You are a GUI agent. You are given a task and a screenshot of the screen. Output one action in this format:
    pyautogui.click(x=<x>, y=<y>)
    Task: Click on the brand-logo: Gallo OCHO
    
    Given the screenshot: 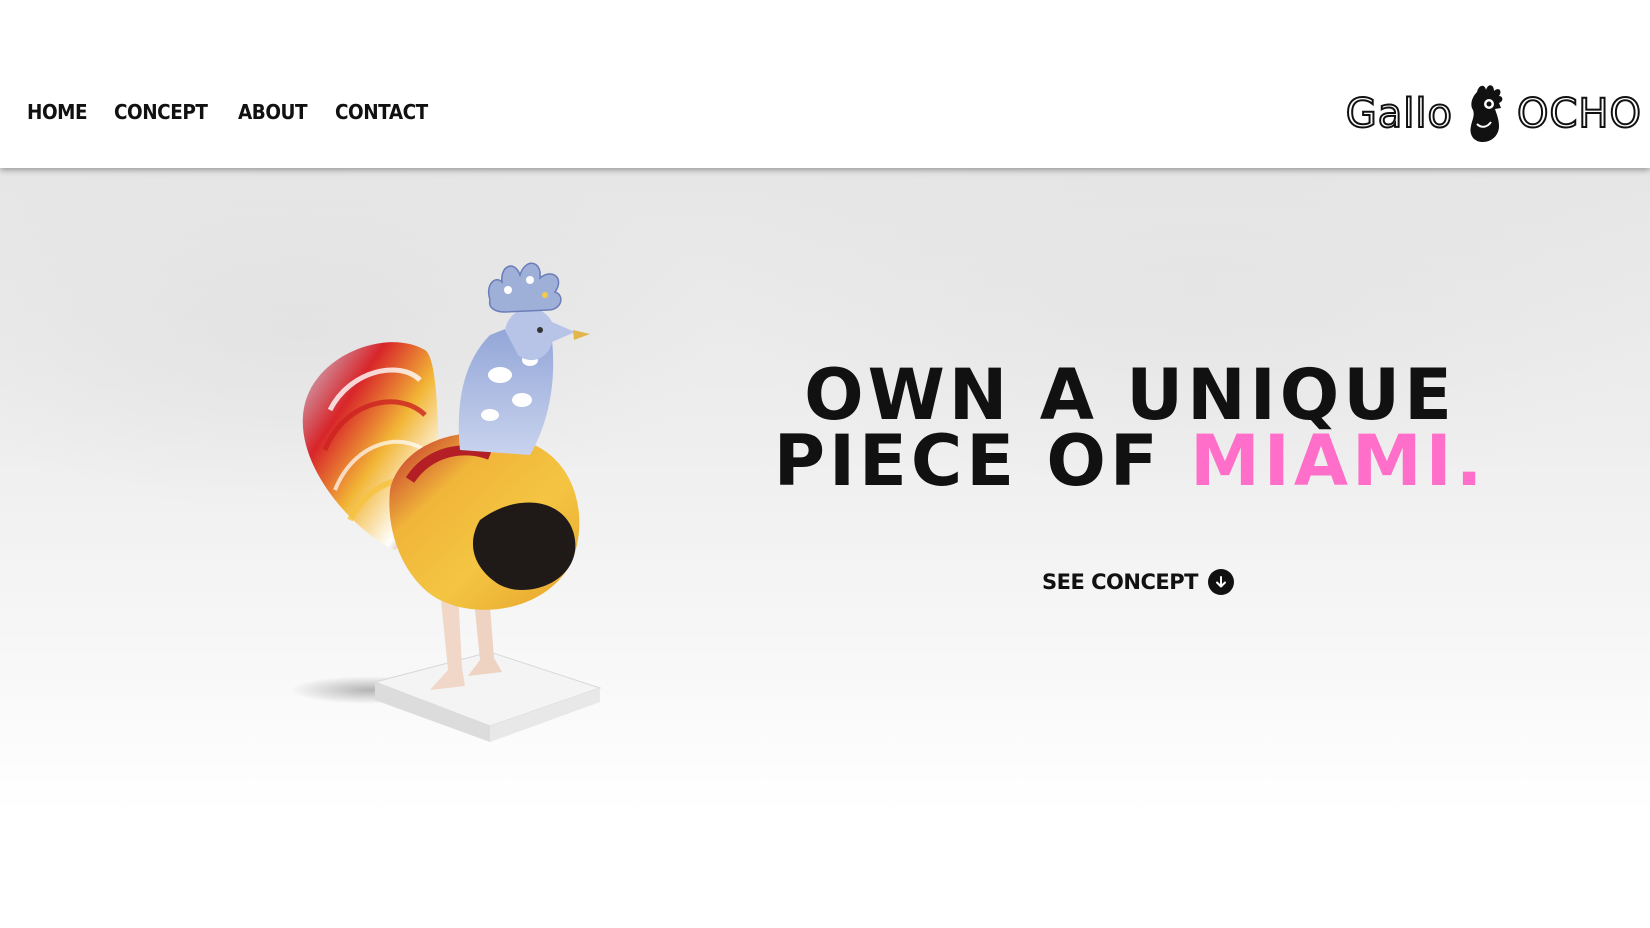 What is the action you would take?
    pyautogui.click(x=1493, y=114)
    